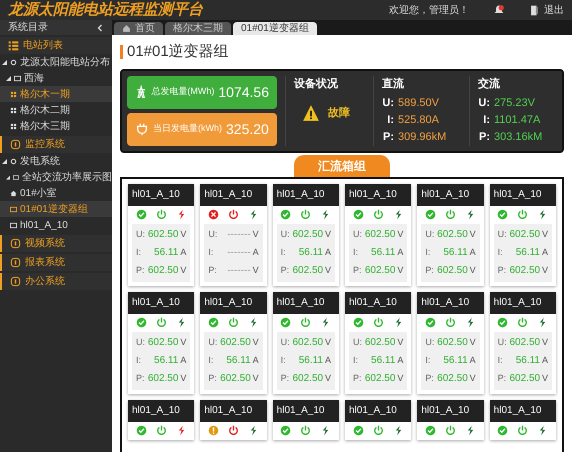  What do you see at coordinates (56, 78) in the screenshot?
I see `tree-item: 西海` at bounding box center [56, 78].